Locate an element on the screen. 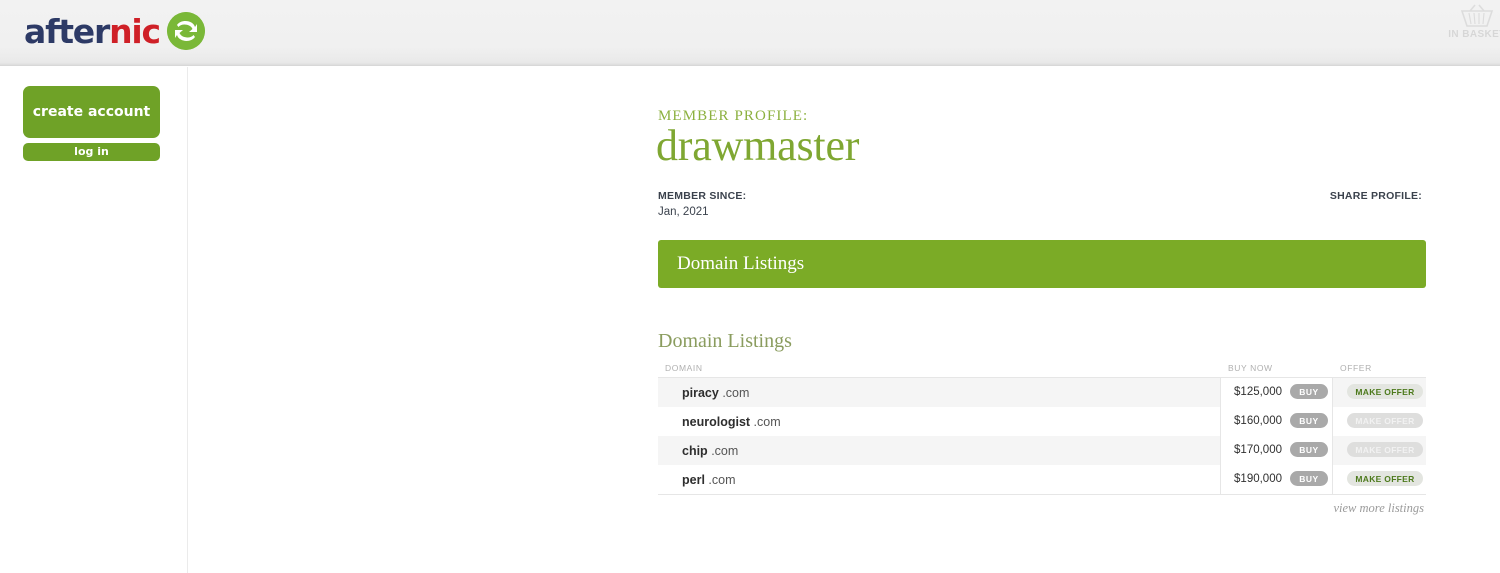 The width and height of the screenshot is (1500, 573). member-since-value: Jan, 2021 is located at coordinates (683, 212).